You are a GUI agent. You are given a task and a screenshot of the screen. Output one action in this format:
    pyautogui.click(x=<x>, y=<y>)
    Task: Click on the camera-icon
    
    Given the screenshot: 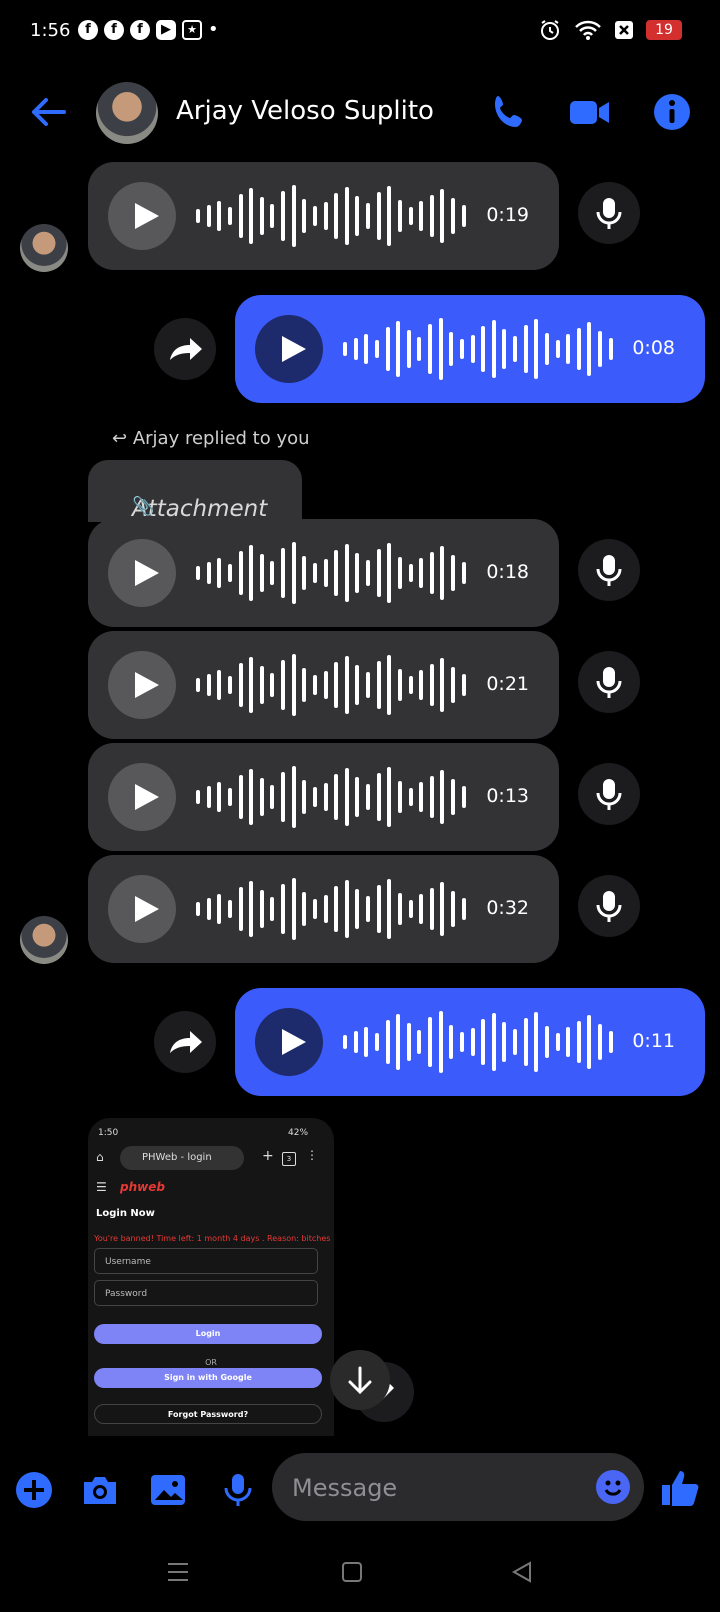 What is the action you would take?
    pyautogui.click(x=100, y=1490)
    